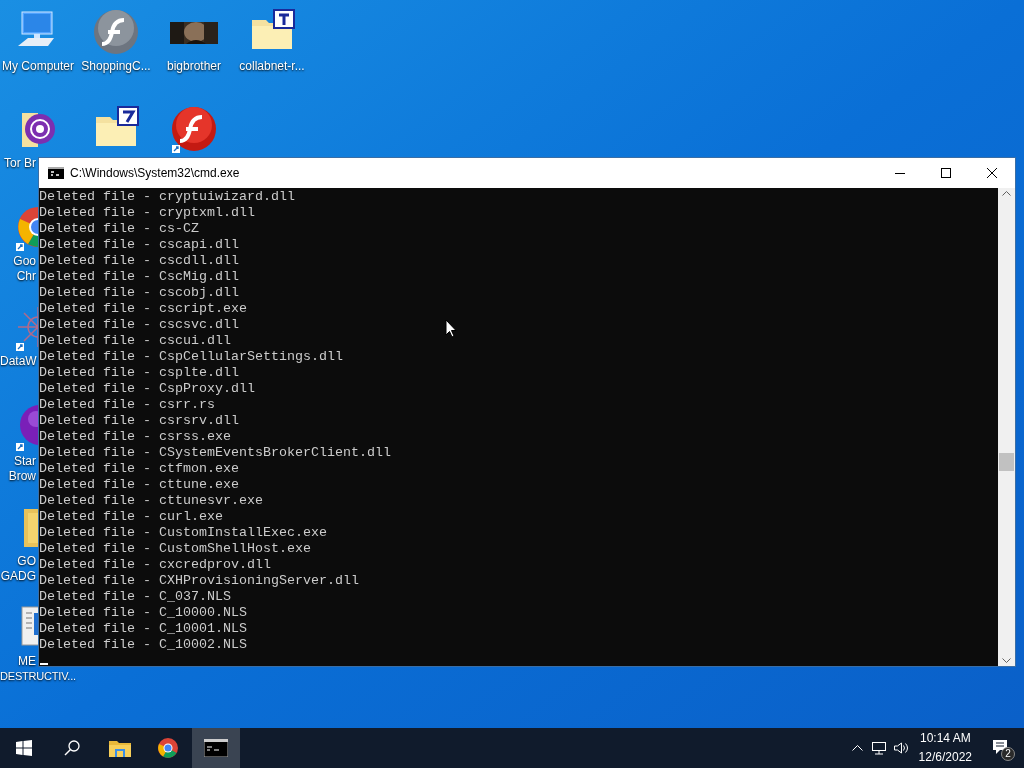 The height and width of the screenshot is (768, 1024). What do you see at coordinates (72, 748) in the screenshot?
I see `search-icon` at bounding box center [72, 748].